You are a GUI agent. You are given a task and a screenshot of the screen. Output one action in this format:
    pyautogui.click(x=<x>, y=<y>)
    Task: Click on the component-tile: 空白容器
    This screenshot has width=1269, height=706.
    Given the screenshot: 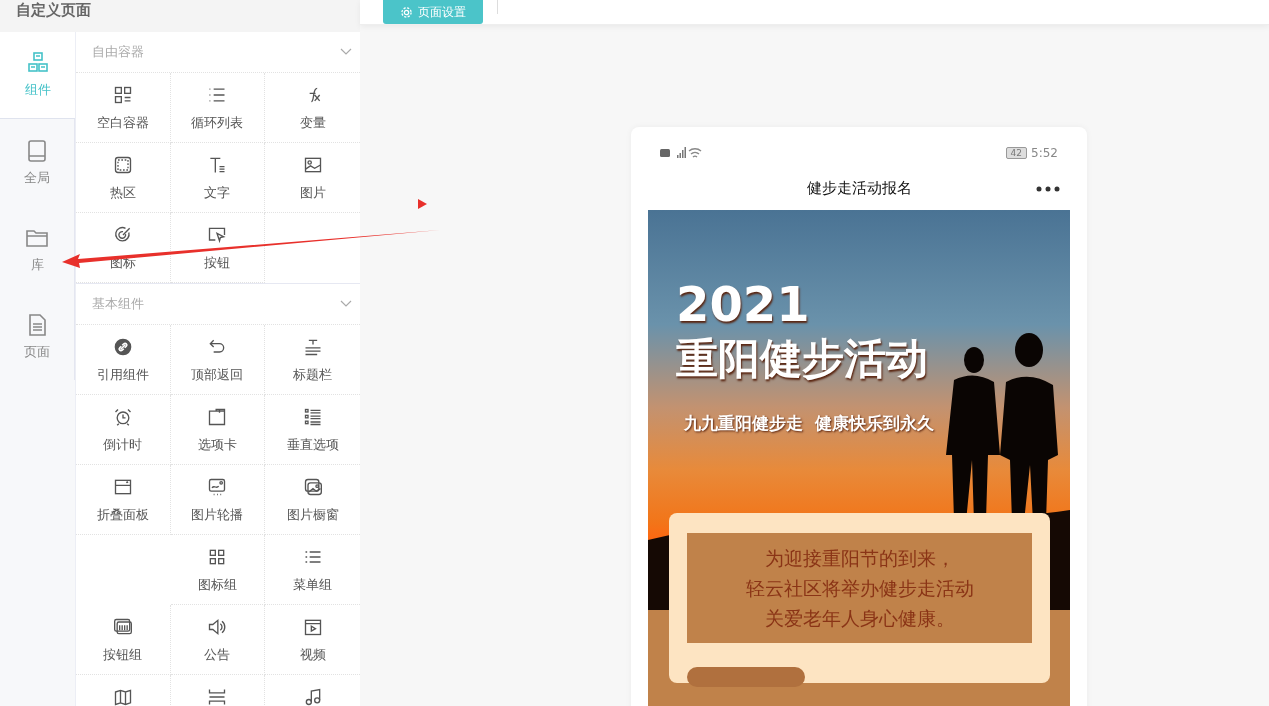 What is the action you would take?
    pyautogui.click(x=123, y=108)
    